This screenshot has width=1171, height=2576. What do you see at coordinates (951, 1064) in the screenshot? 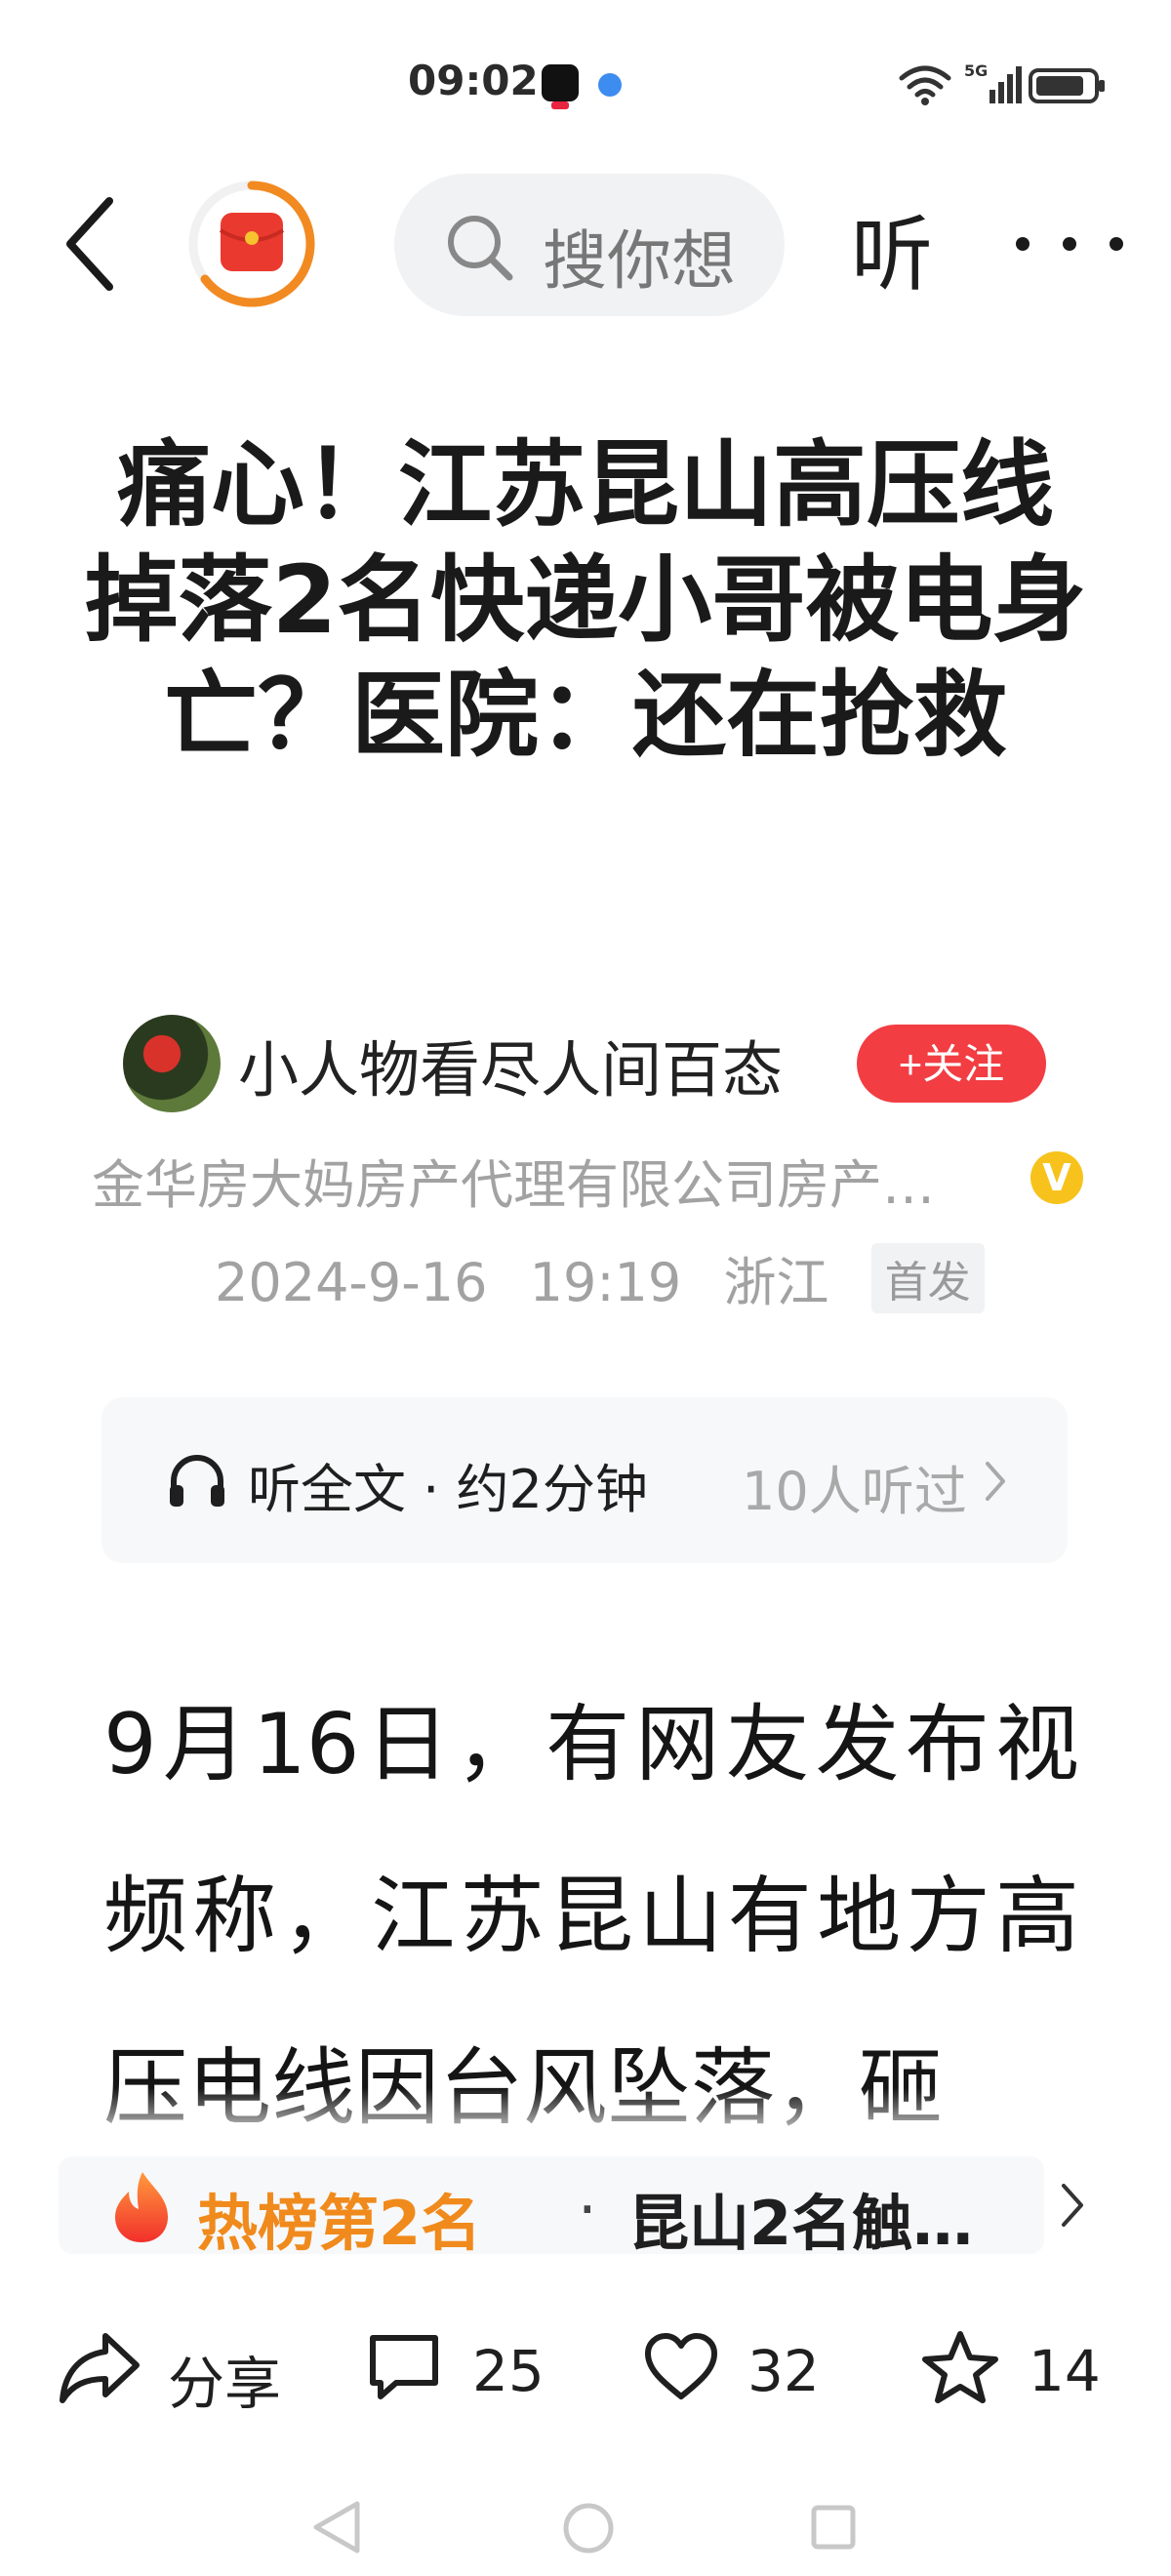
I see `follow-button: +关注` at bounding box center [951, 1064].